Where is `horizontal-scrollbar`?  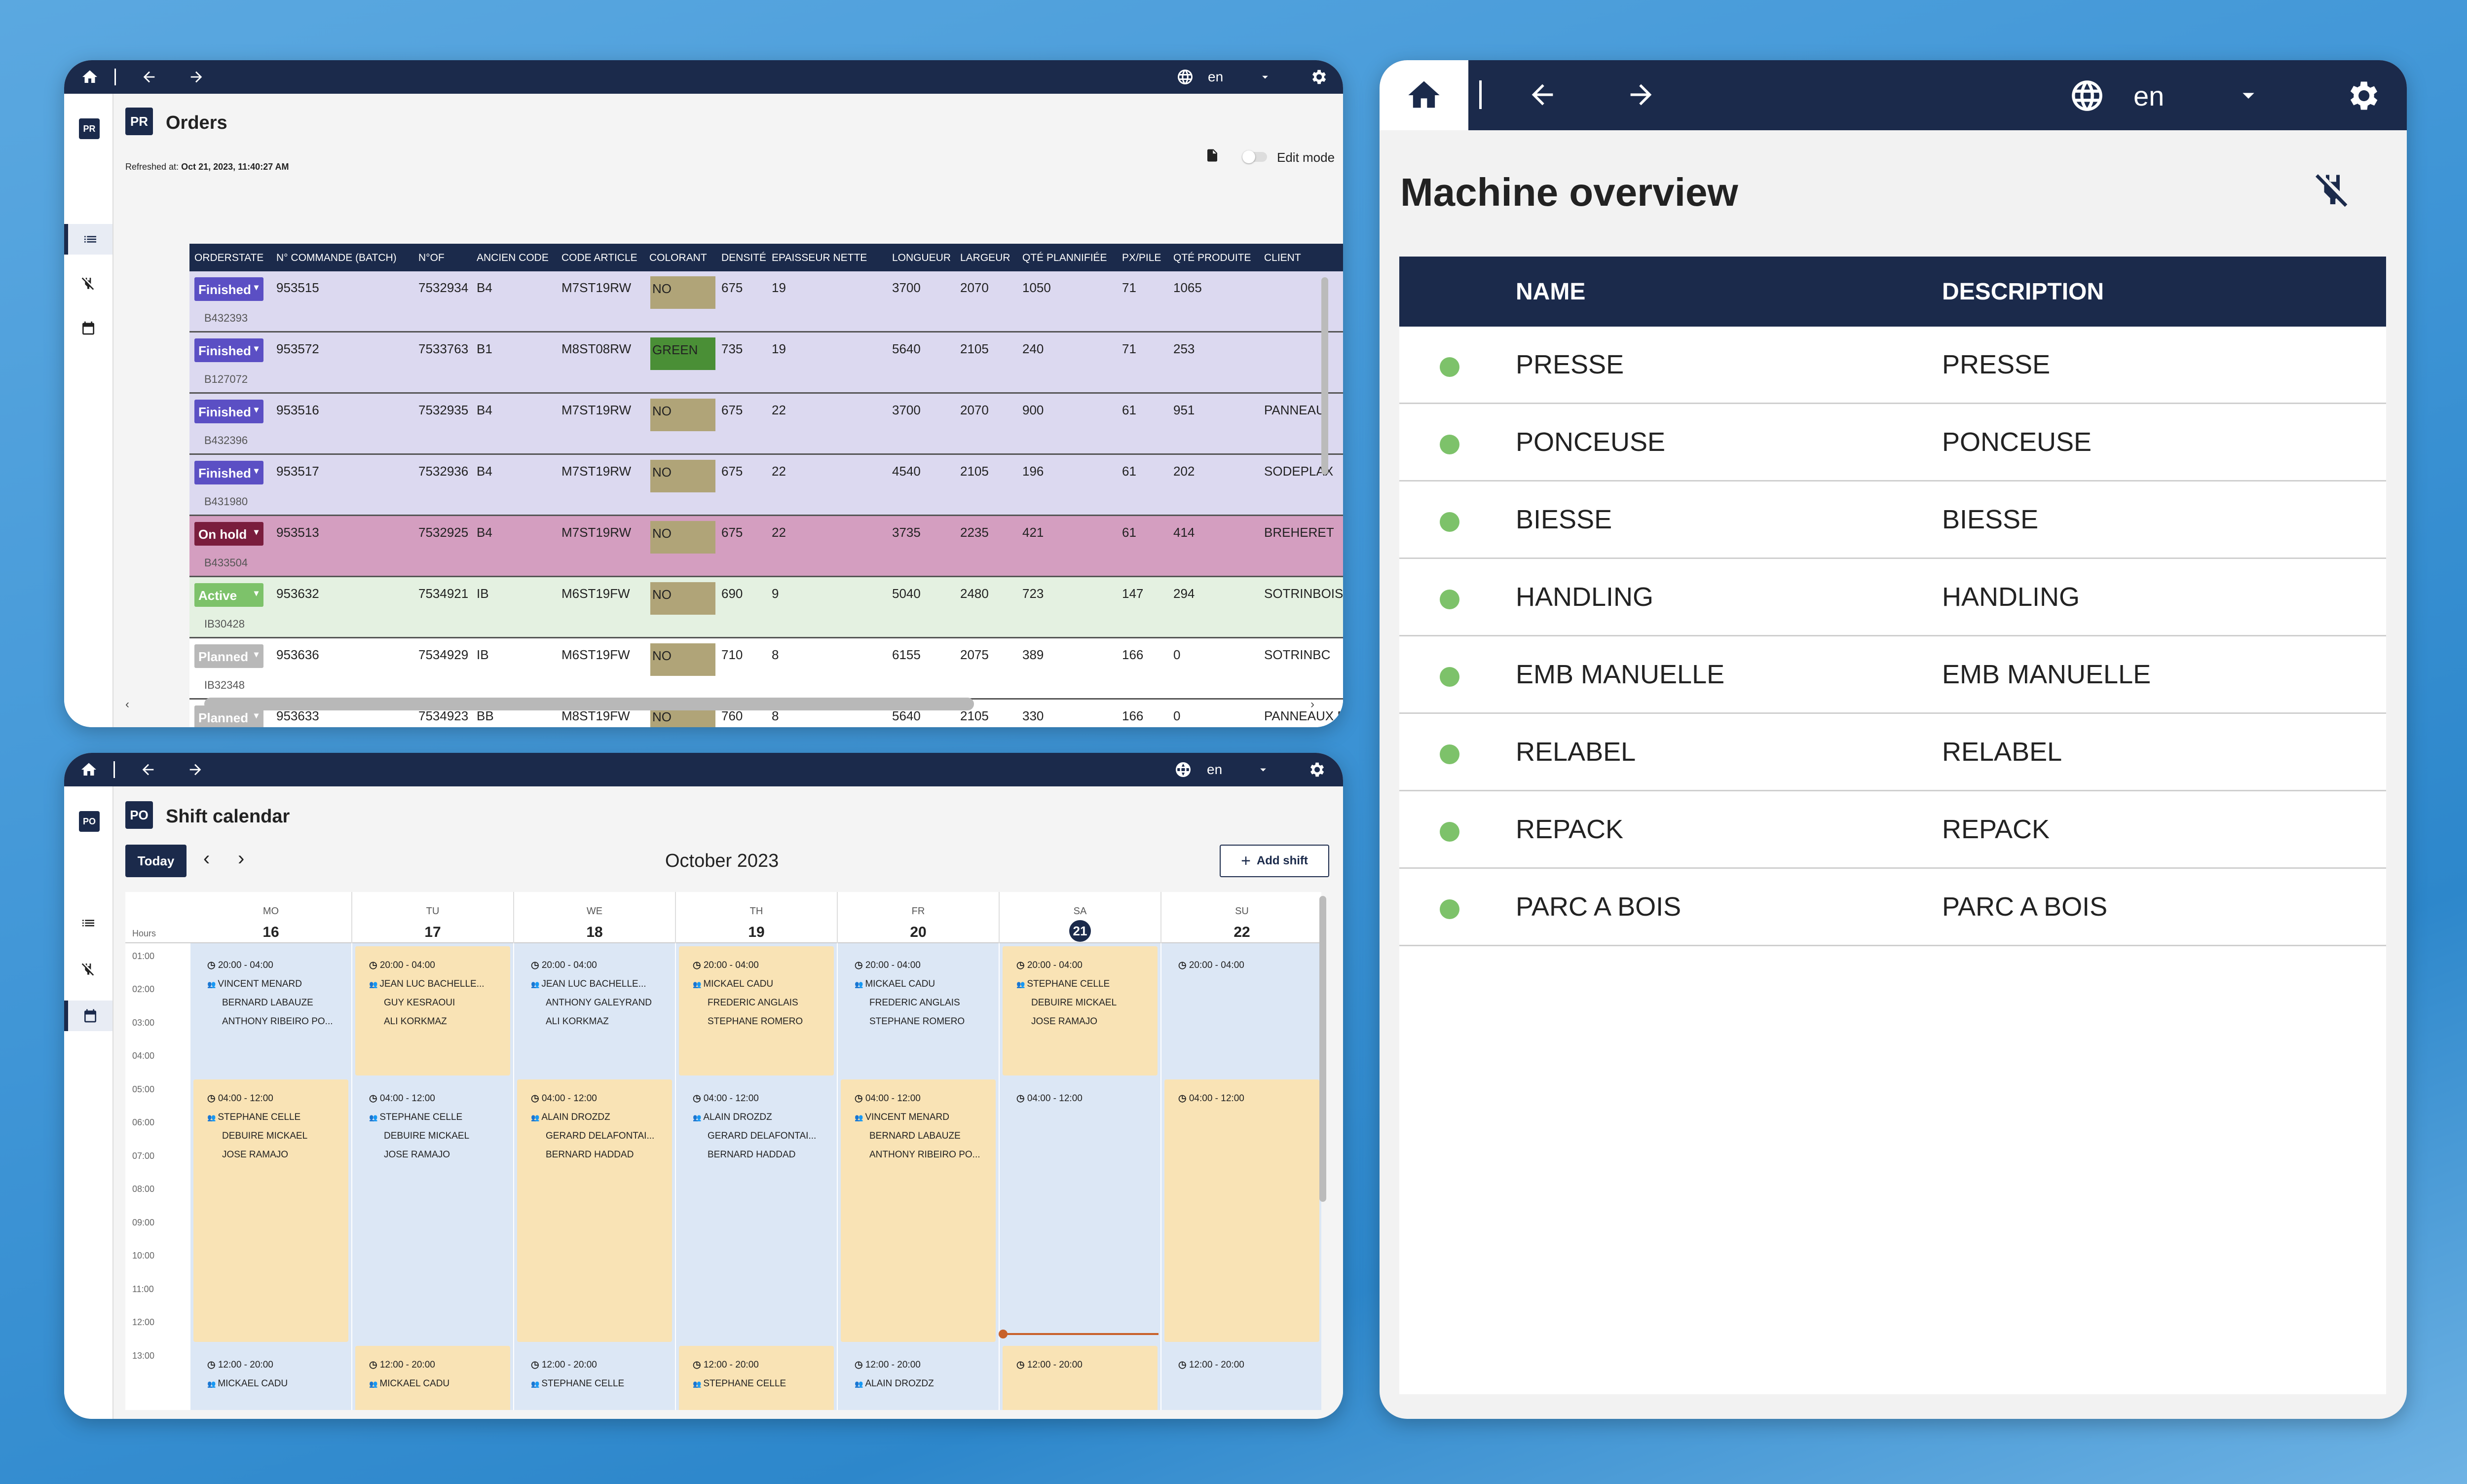
horizontal-scrollbar is located at coordinates (690, 704).